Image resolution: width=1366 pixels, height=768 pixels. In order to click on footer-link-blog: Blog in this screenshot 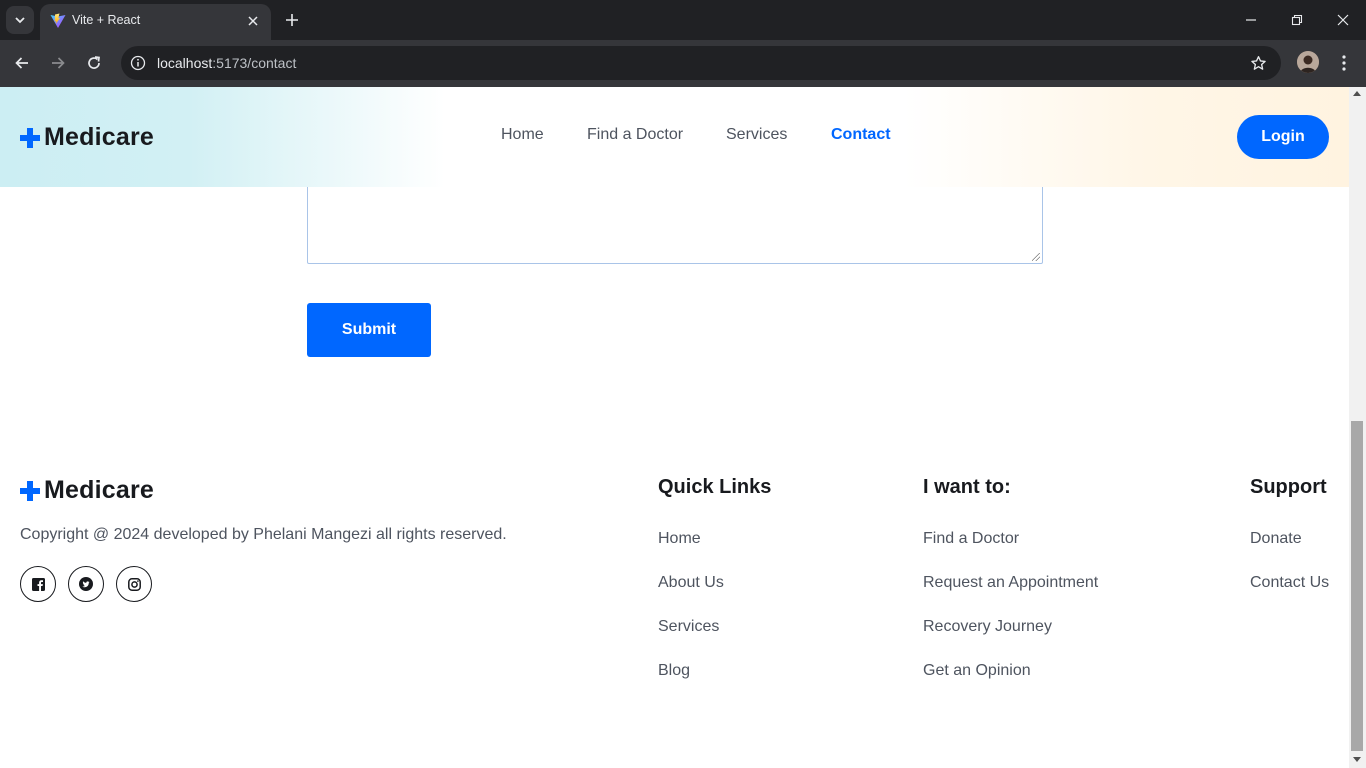, I will do `click(674, 671)`.